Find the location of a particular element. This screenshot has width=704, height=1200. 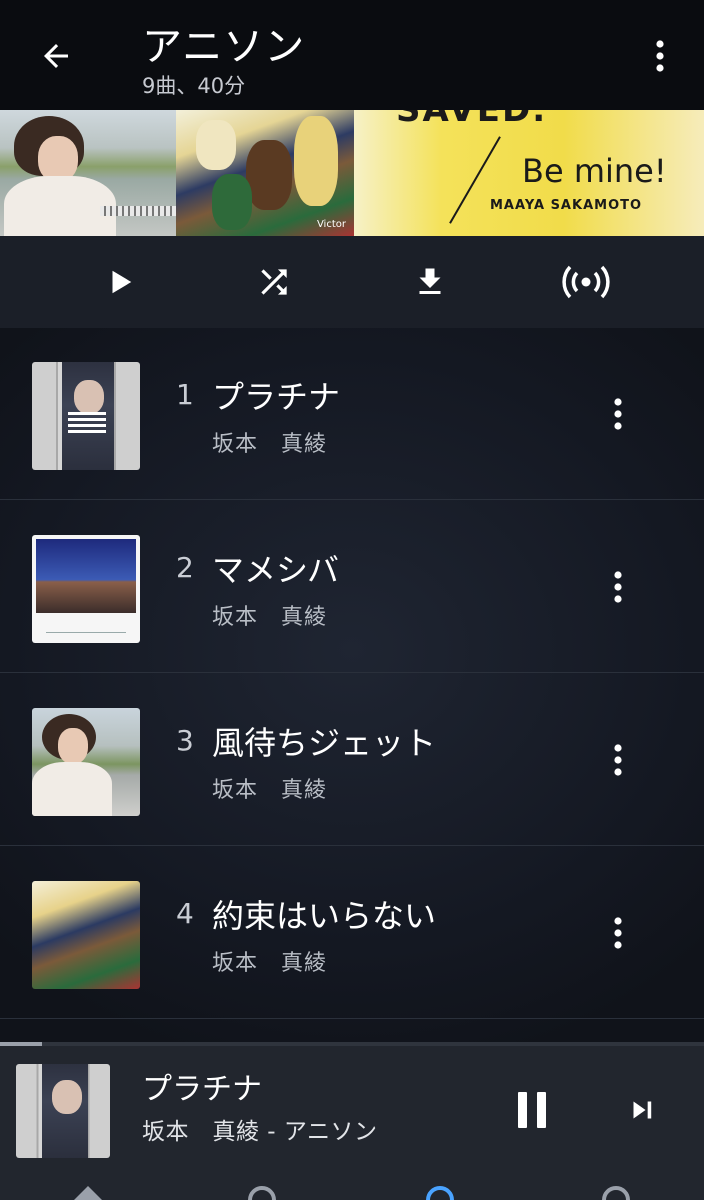

track-title: マメシバ is located at coordinates (276, 570).